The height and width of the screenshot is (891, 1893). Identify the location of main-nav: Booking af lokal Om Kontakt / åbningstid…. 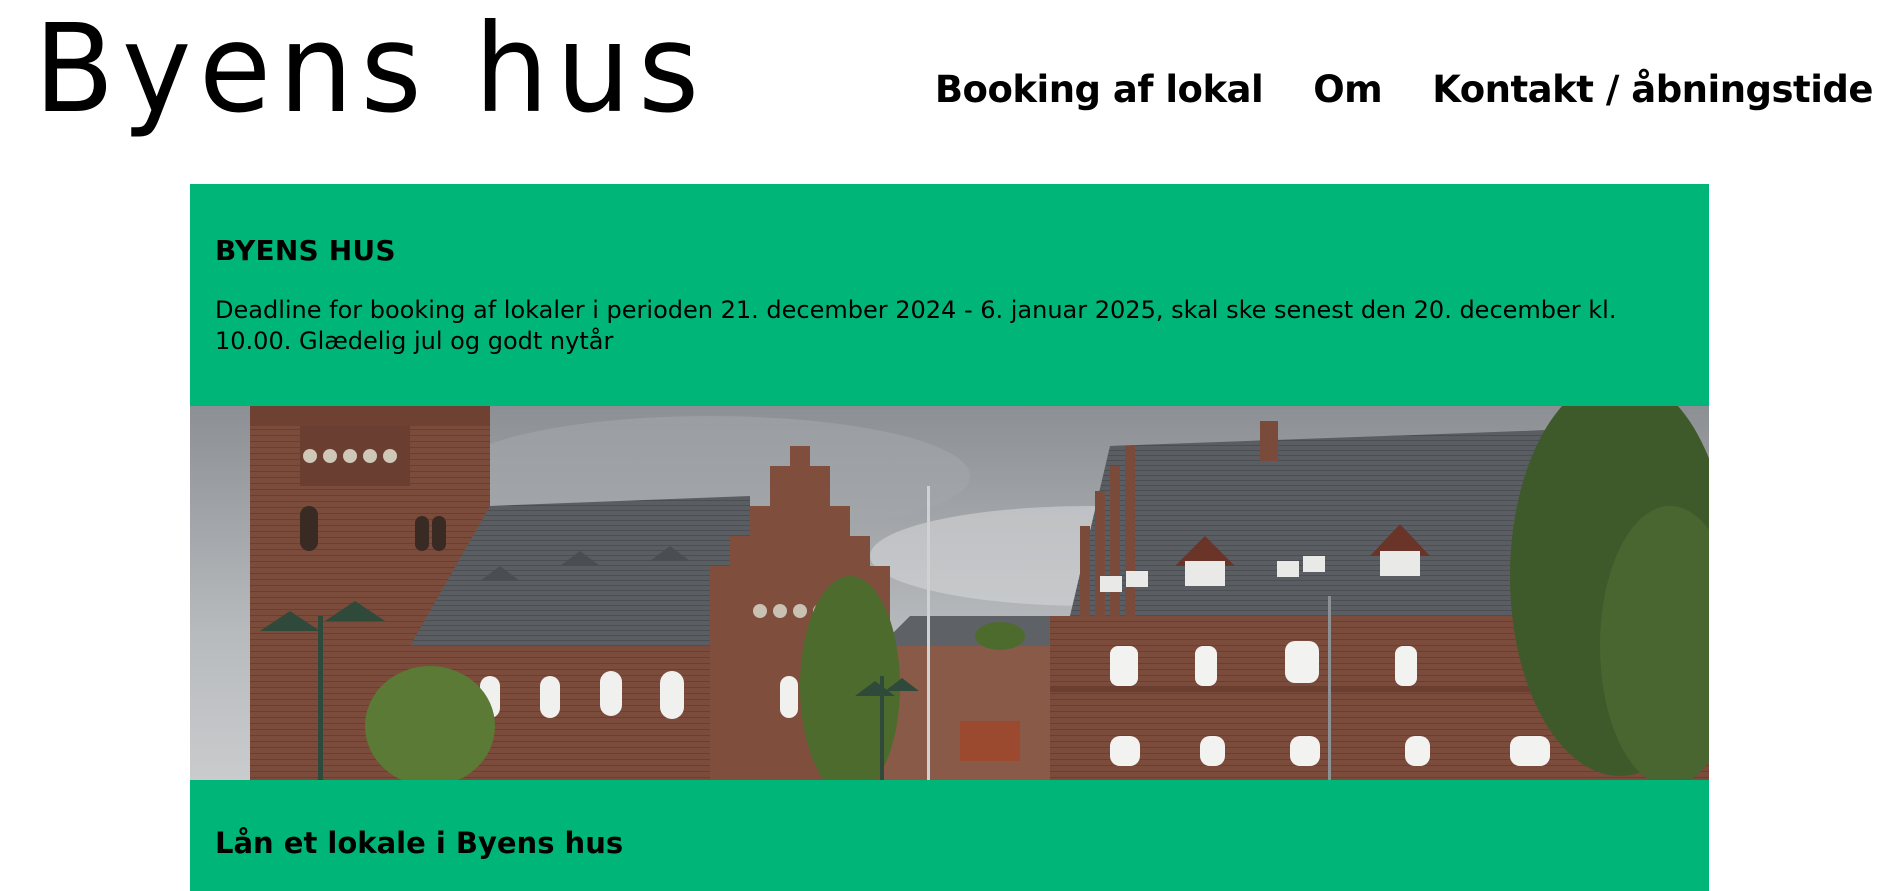
(1404, 89).